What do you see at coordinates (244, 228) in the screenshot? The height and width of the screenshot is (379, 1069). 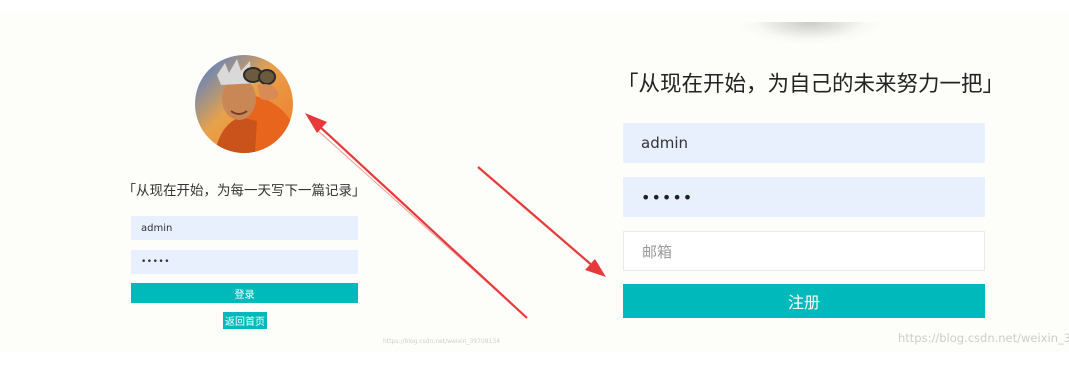 I see `login-username-field: admin` at bounding box center [244, 228].